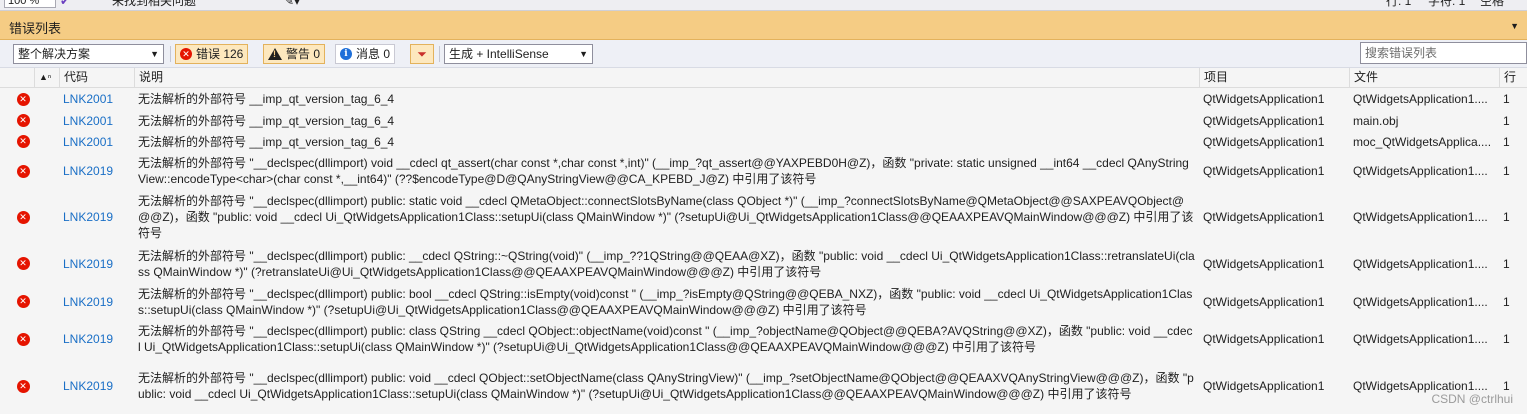 The width and height of the screenshot is (1527, 414). I want to click on errors-filter-button: ✕ 错误 126, so click(212, 54).